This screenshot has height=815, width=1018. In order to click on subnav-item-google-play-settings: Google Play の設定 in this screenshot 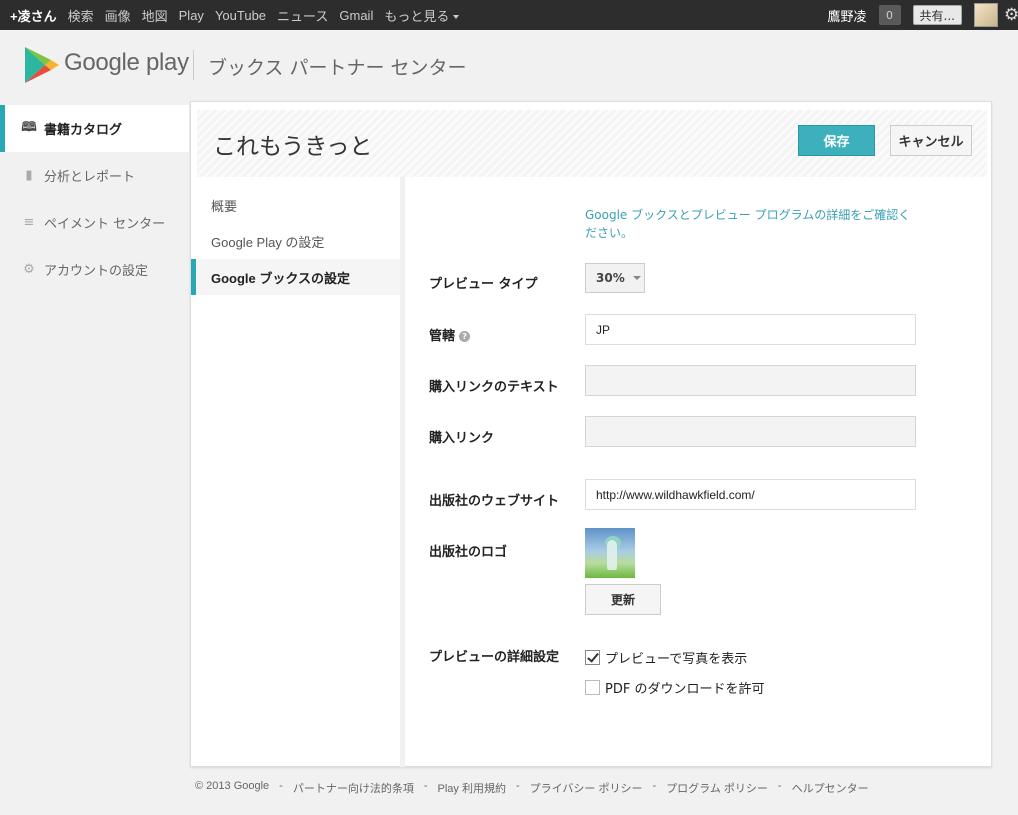, I will do `click(295, 241)`.